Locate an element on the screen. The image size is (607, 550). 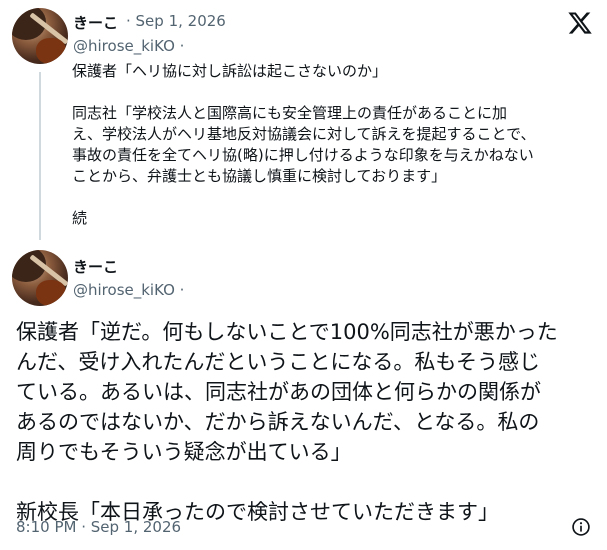
tweet-text-line: 続 is located at coordinates (80, 218).